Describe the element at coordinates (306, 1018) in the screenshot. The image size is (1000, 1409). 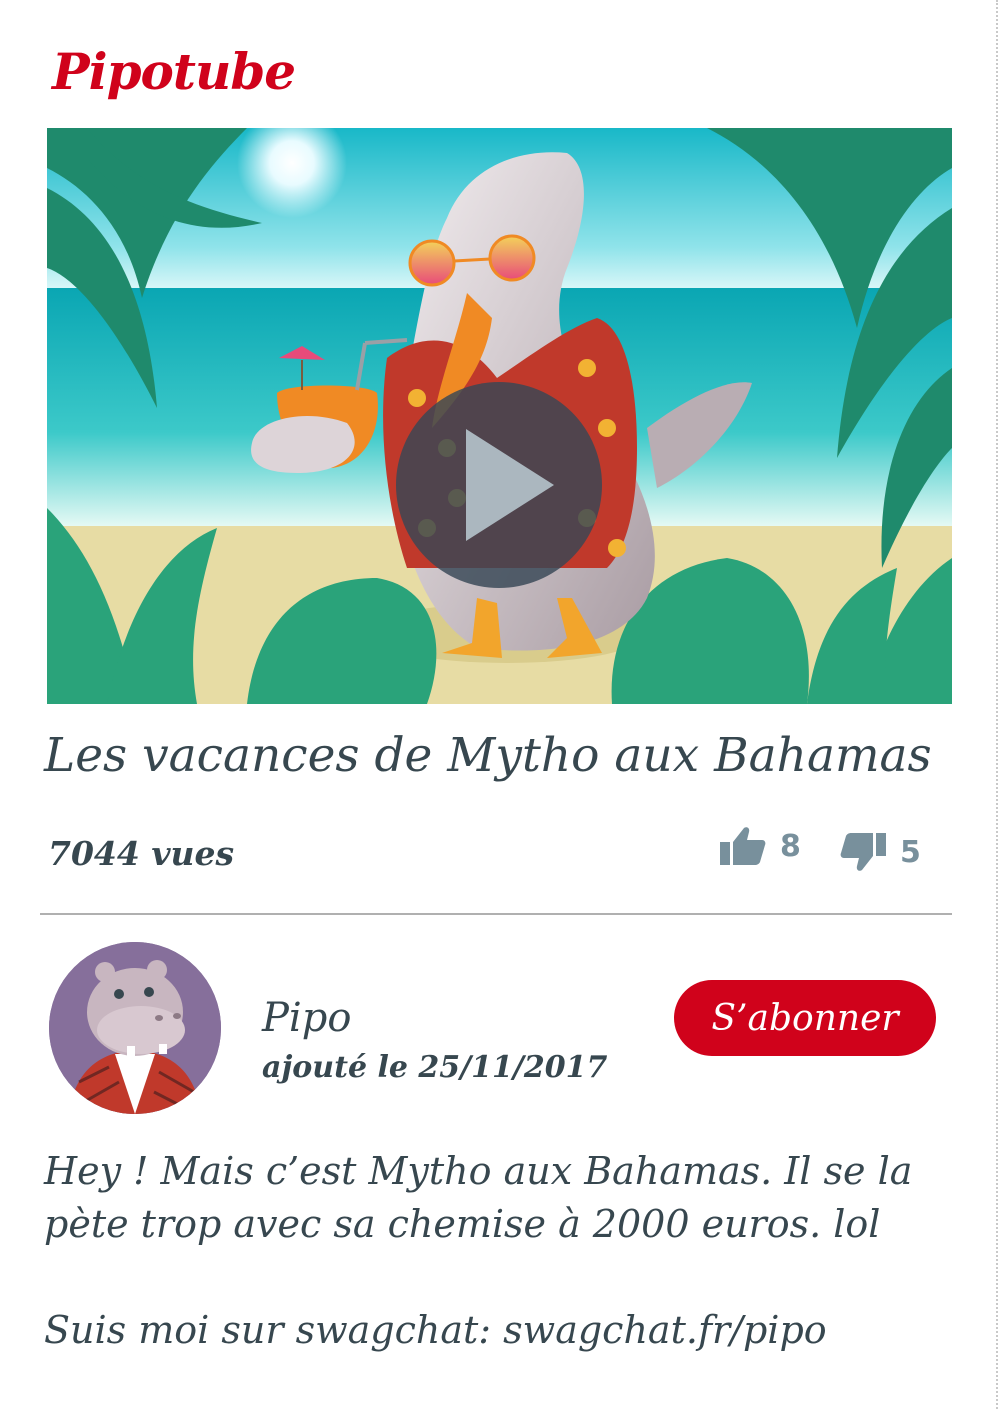
I see `channel-name: Pipo` at that location.